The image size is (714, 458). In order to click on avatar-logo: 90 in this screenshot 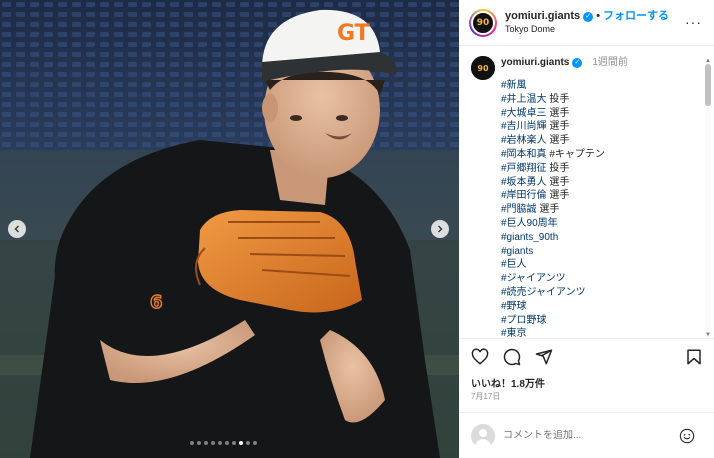, I will do `click(483, 22)`.